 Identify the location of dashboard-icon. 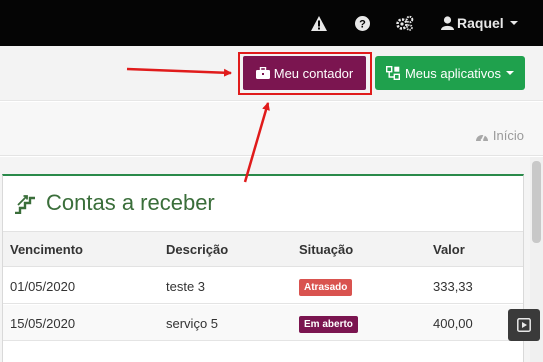
(481, 137).